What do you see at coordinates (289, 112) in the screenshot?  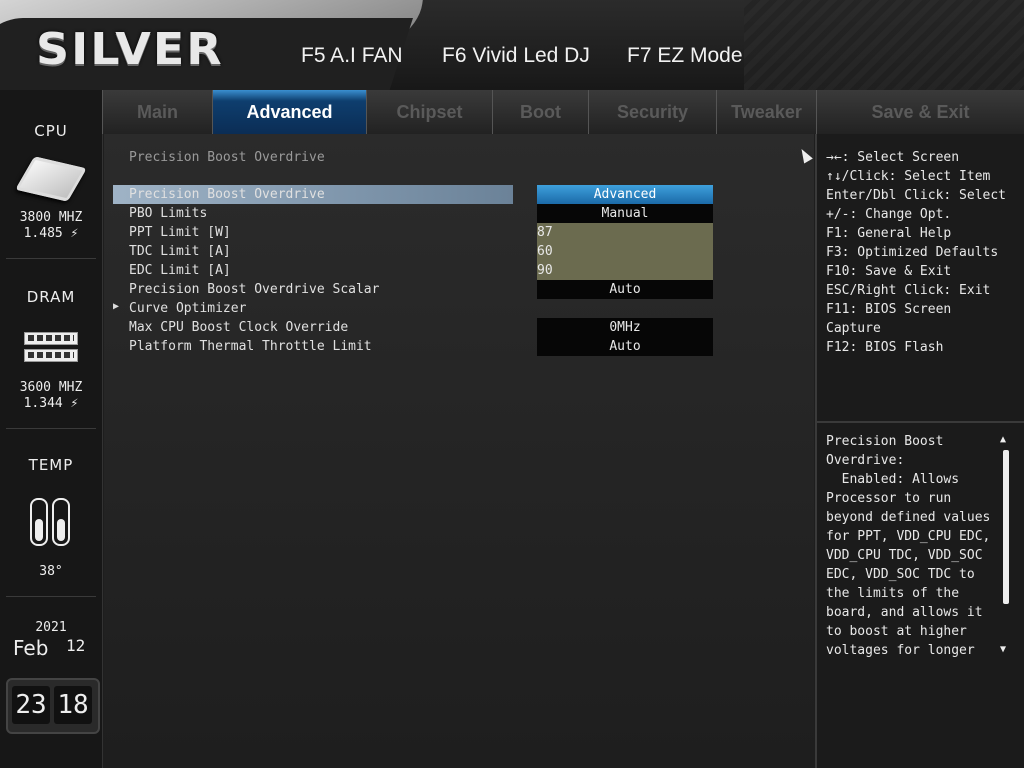 I see `tab-advanced: Advanced` at bounding box center [289, 112].